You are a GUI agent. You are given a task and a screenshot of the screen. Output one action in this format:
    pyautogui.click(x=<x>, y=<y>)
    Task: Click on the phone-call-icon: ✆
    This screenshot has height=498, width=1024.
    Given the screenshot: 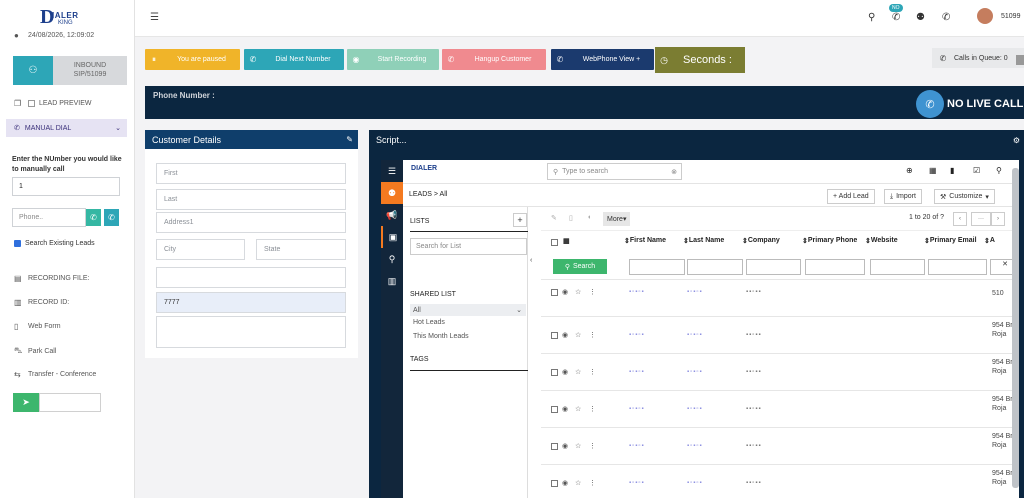 What is the action you would take?
    pyautogui.click(x=896, y=17)
    